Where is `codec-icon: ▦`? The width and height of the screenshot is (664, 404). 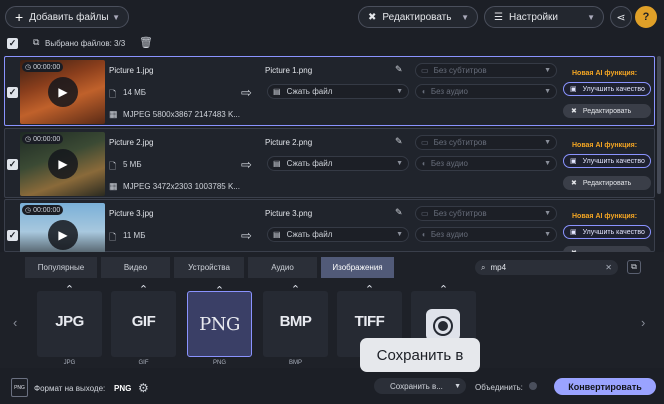 codec-icon: ▦ is located at coordinates (113, 186).